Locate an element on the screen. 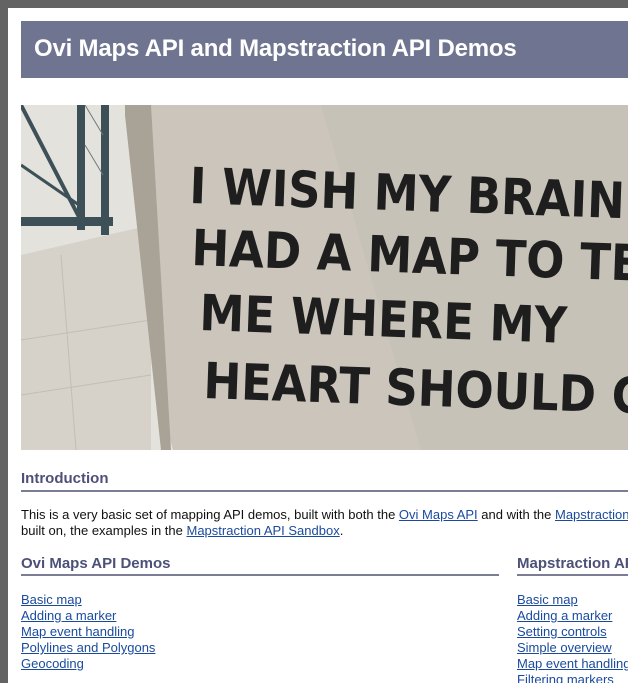 The width and height of the screenshot is (628, 683). mapstraction-link: Mapstraction is located at coordinates (591, 514).